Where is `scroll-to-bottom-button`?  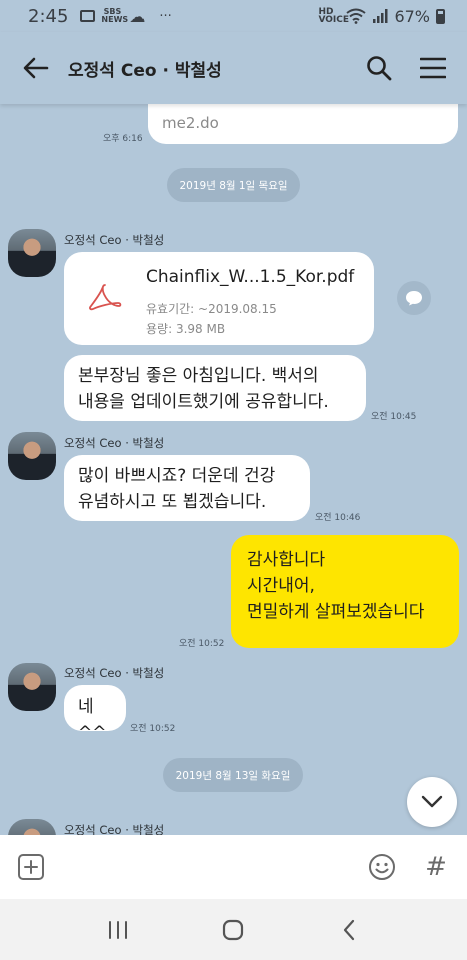
scroll-to-bottom-button is located at coordinates (432, 802).